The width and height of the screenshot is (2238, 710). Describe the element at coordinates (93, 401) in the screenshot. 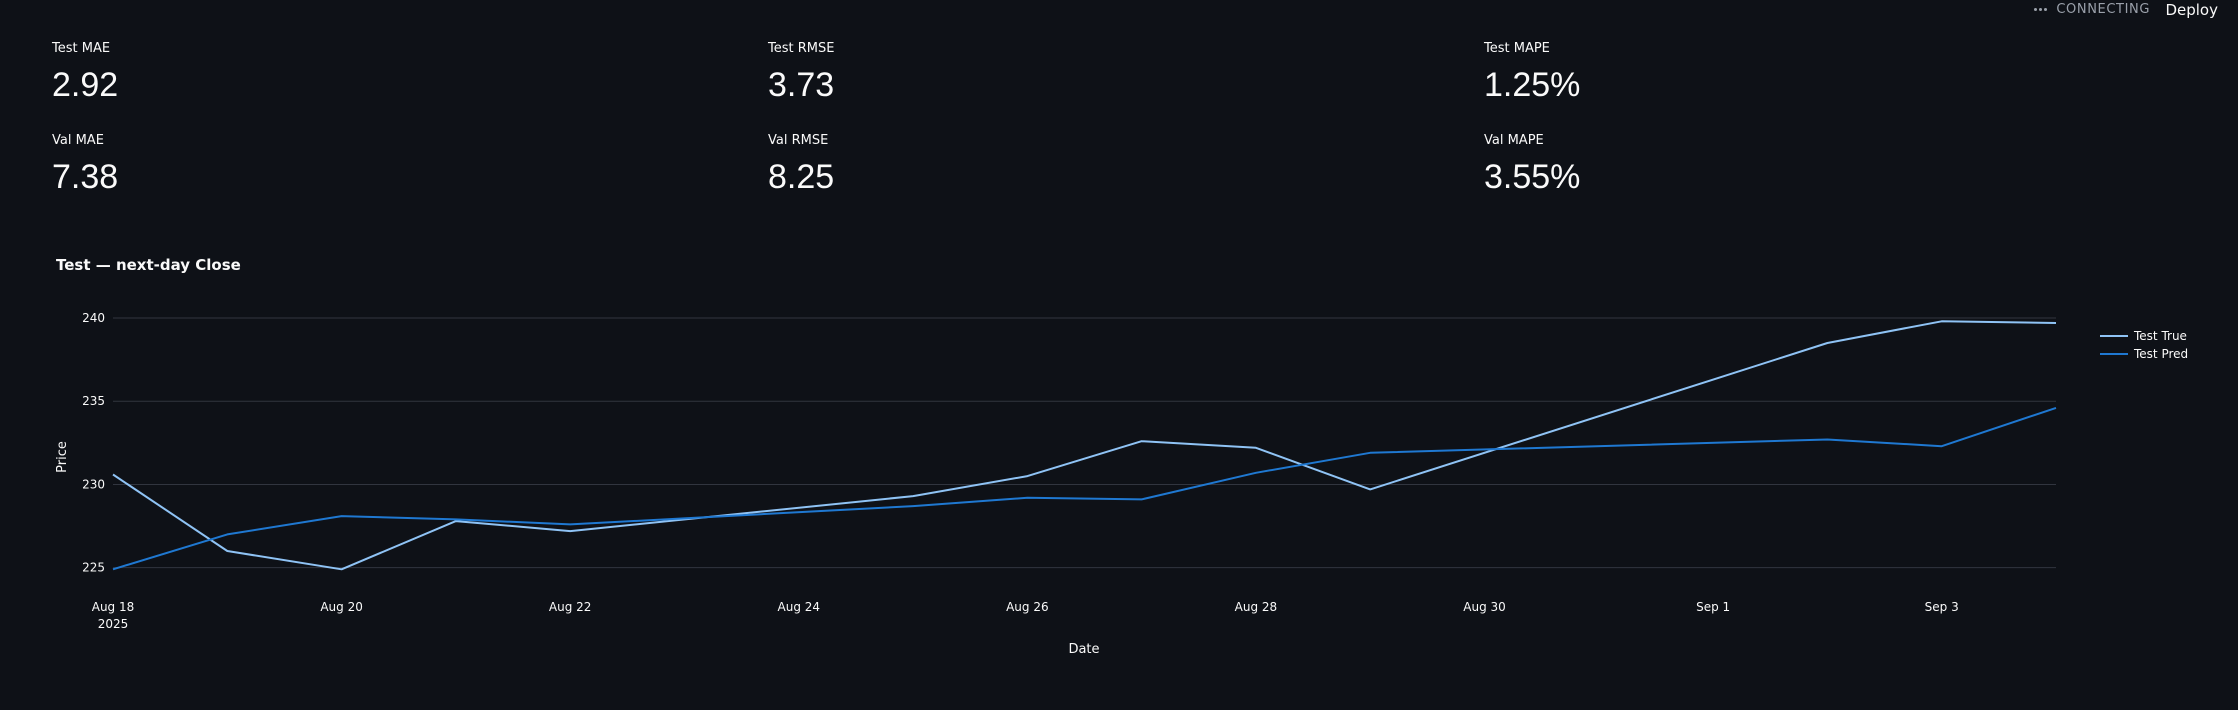

I see `y-tick-label: 235` at that location.